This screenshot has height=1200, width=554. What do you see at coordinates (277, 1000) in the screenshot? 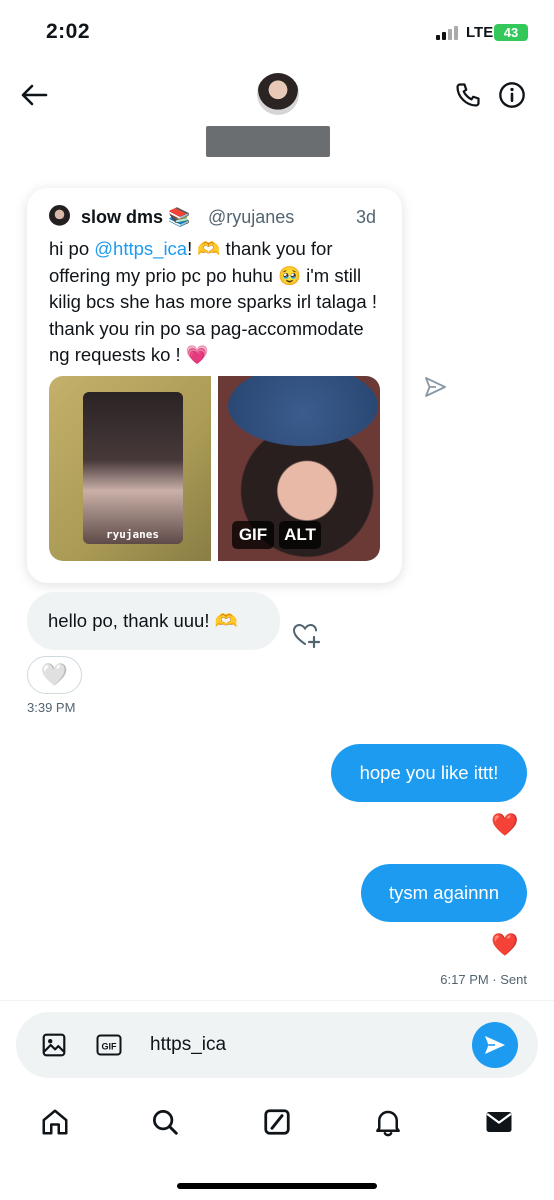
I see `divider` at bounding box center [277, 1000].